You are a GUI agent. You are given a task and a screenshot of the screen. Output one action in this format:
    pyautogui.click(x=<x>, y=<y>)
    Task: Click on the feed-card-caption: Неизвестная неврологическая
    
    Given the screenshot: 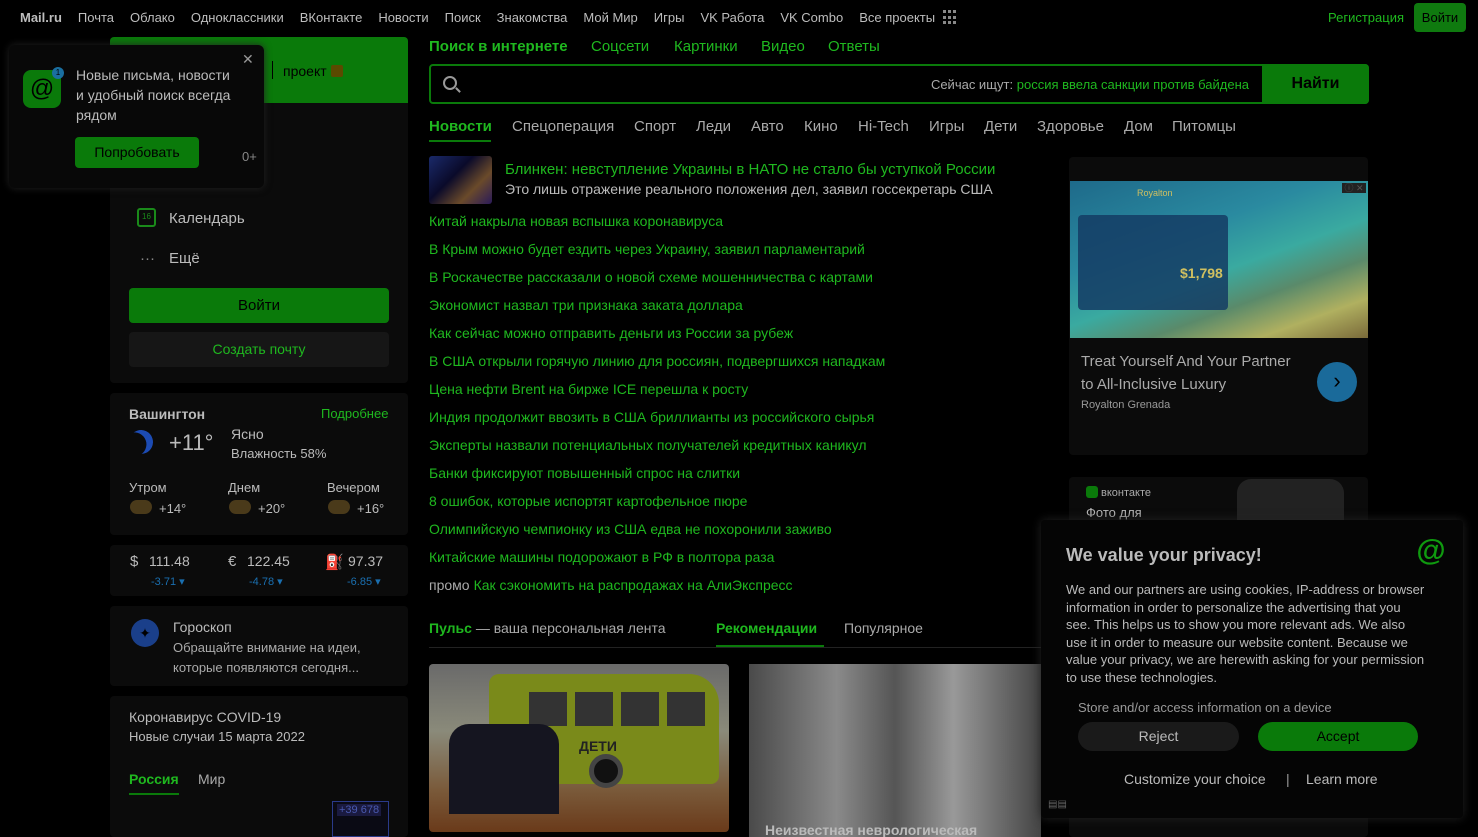 What is the action you would take?
    pyautogui.click(x=871, y=829)
    